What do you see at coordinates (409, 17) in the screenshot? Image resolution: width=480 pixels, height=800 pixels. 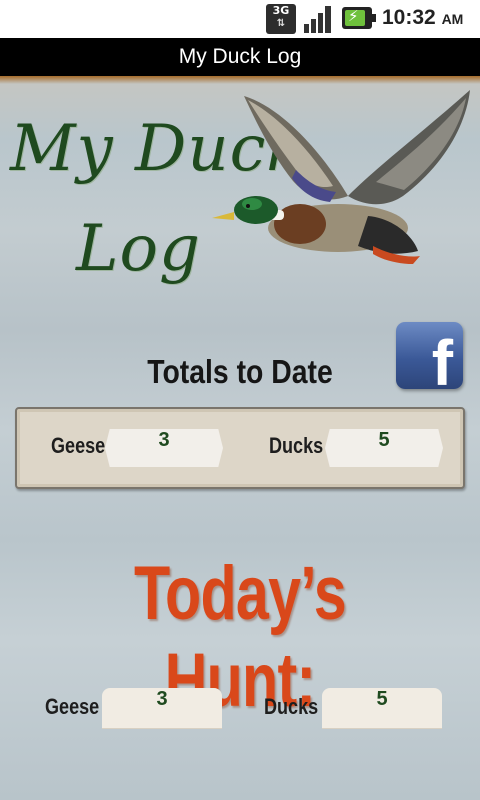 I see `clock-time: 10:32` at bounding box center [409, 17].